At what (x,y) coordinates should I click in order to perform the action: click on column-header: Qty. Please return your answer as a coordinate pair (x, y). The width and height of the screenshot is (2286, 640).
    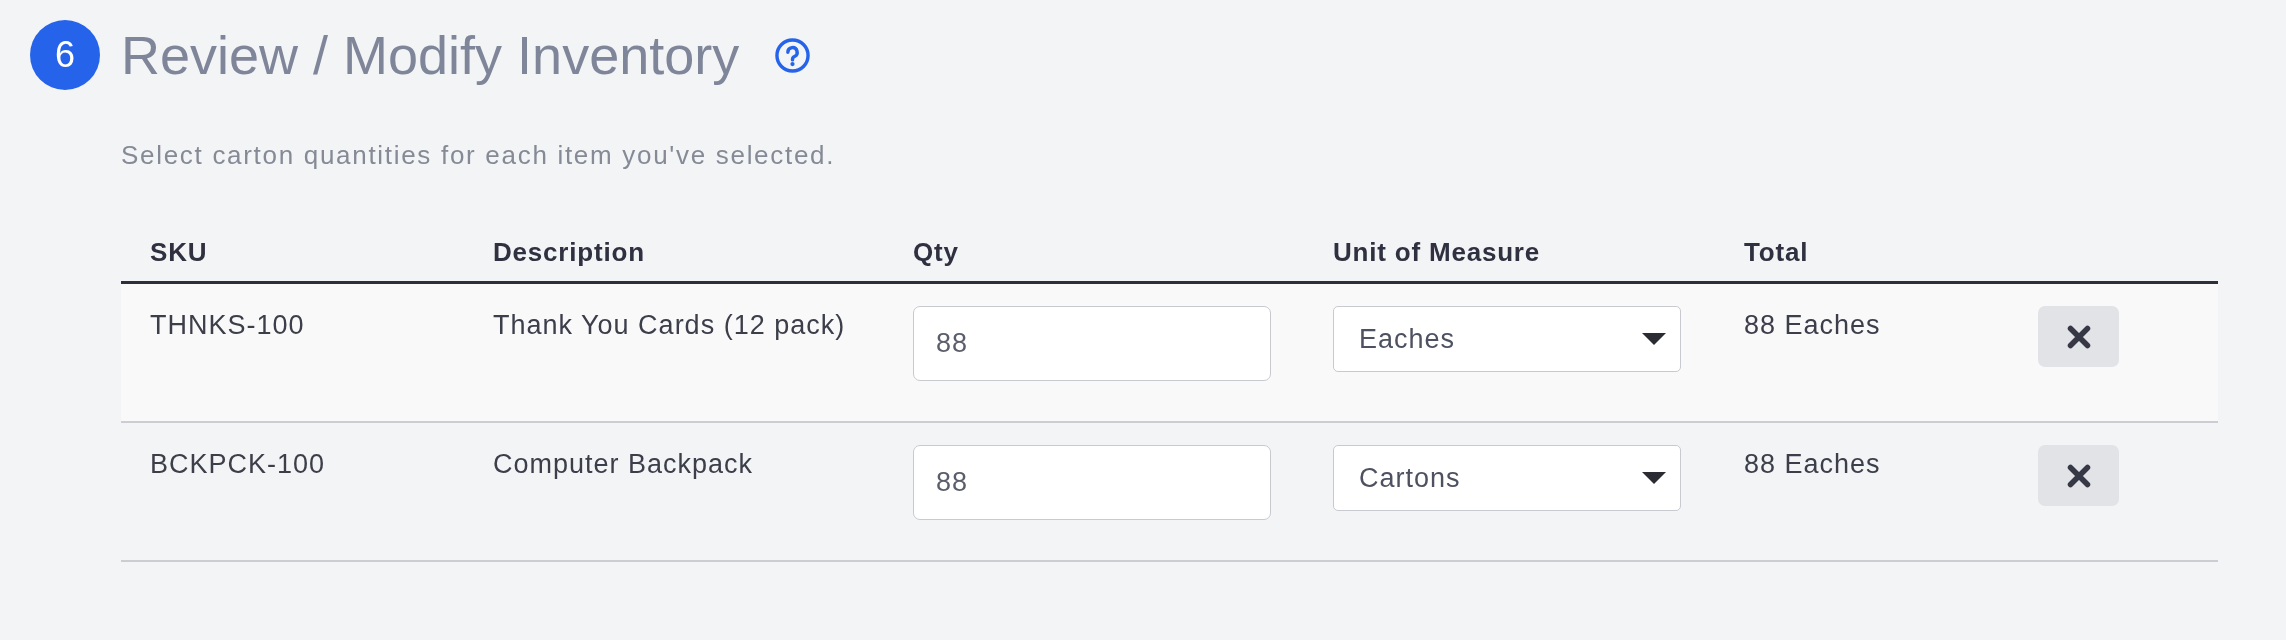
    Looking at the image, I should click on (936, 252).